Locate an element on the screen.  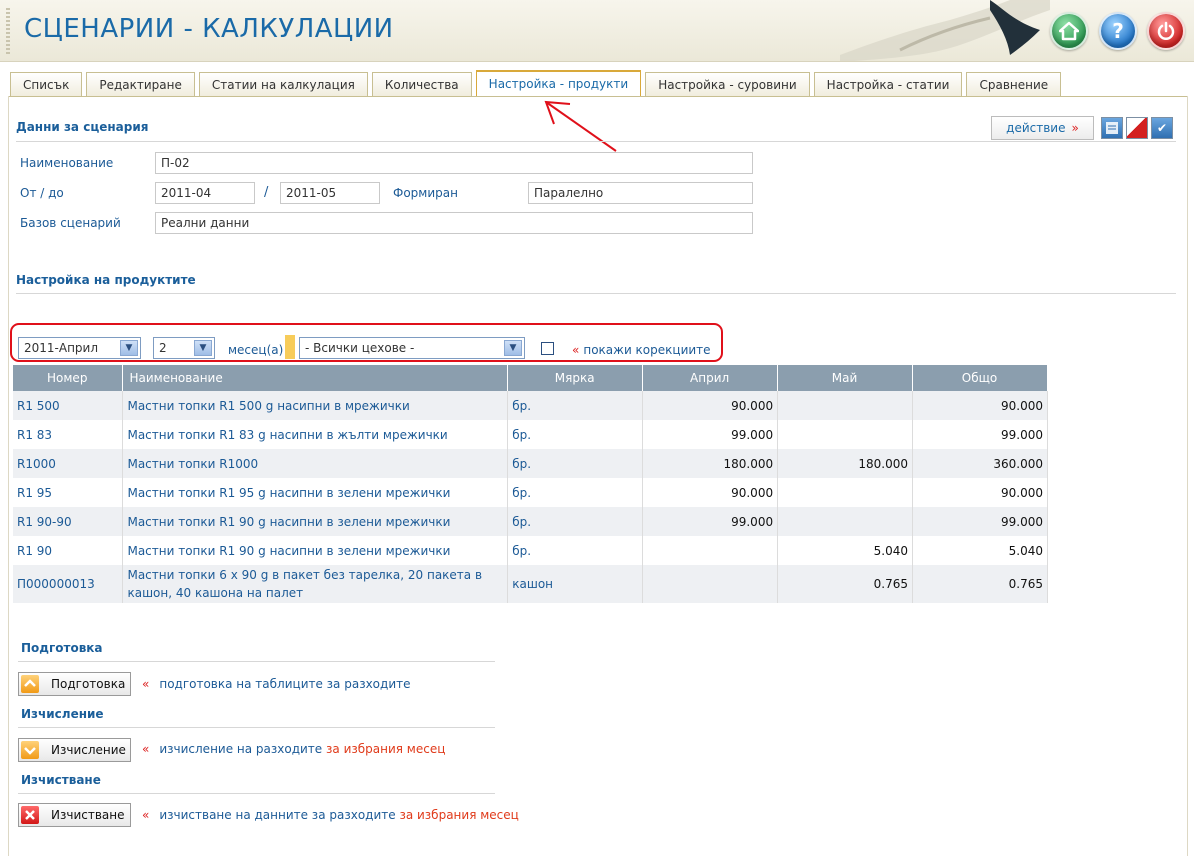
workshop-select: - Всички цехове - ▼ is located at coordinates (412, 348).